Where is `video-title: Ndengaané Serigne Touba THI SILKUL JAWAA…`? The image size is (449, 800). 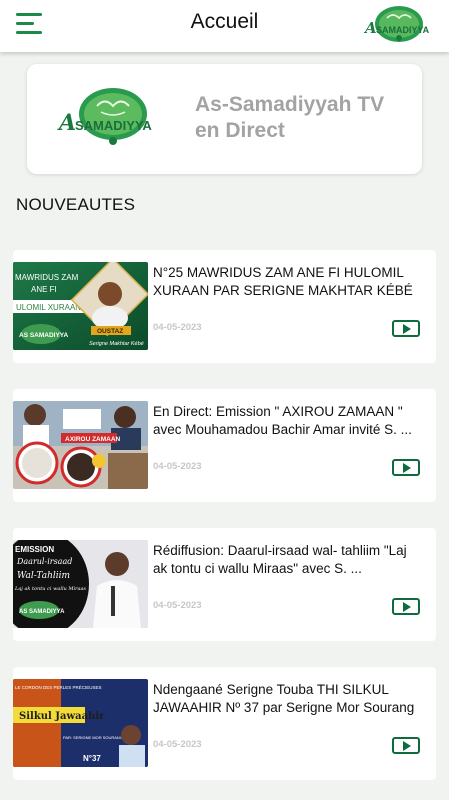 video-title: Ndengaané Serigne Touba THI SILKUL JAWAA… is located at coordinates (284, 698).